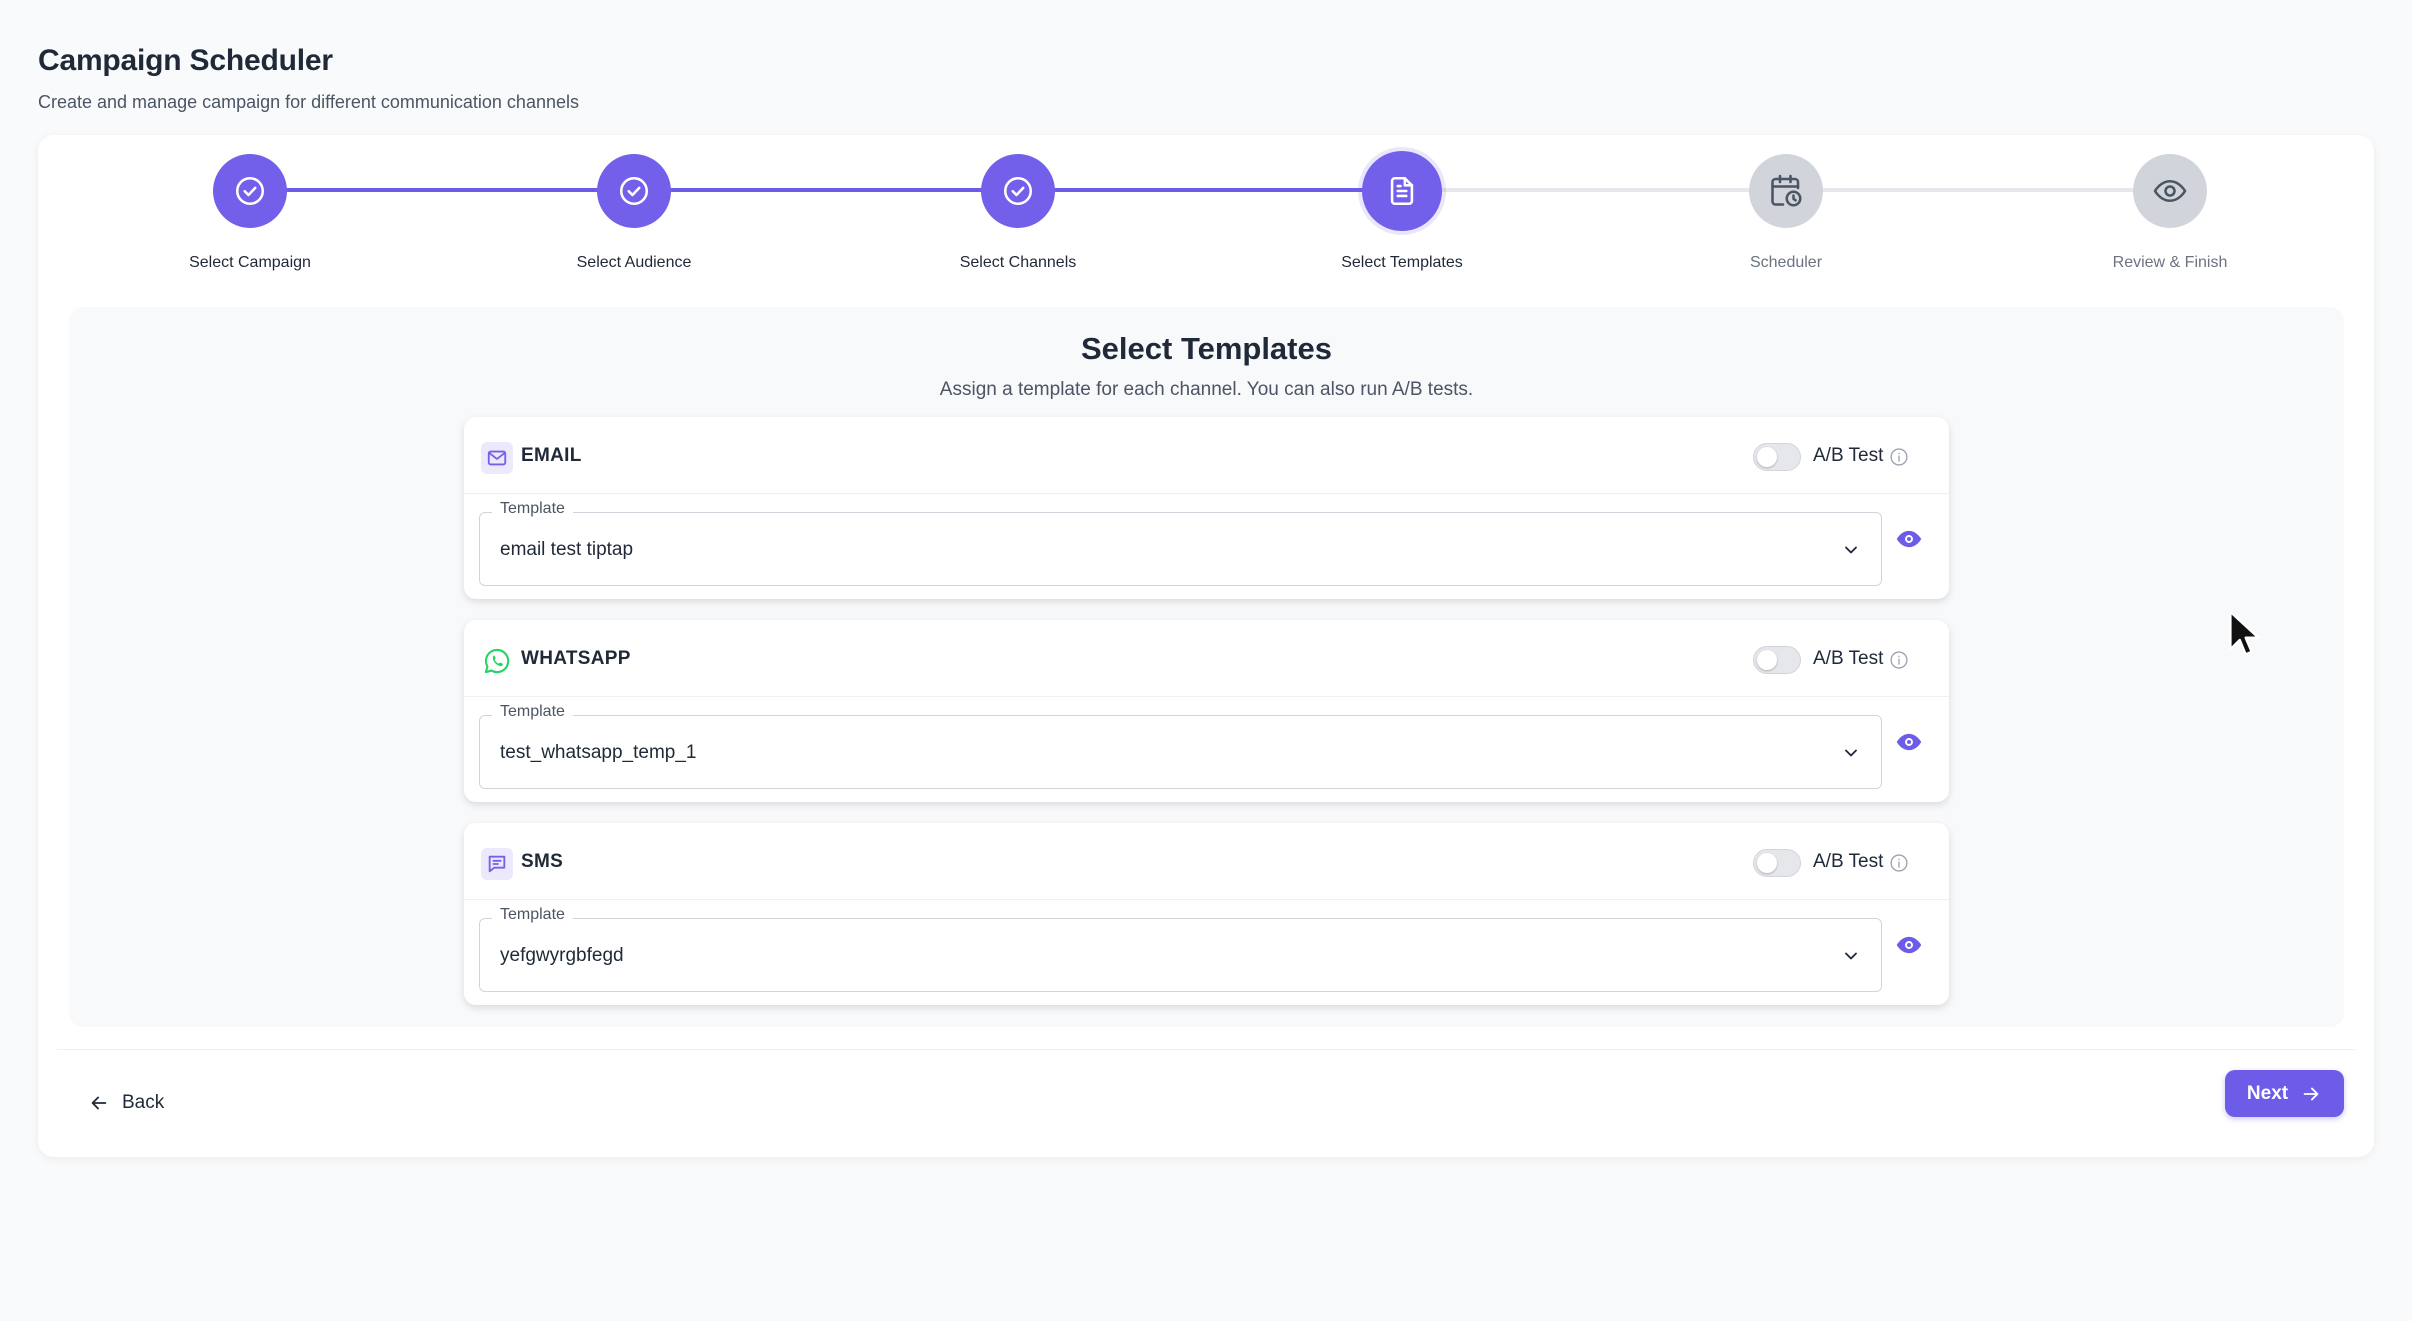 The width and height of the screenshot is (2412, 1321). I want to click on step-label: Select Channels, so click(1018, 262).